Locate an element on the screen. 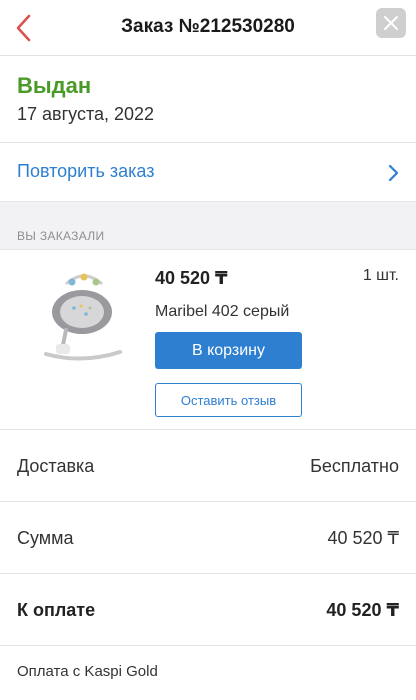  total-row: К оплате 40 520 ₸ is located at coordinates (208, 610).